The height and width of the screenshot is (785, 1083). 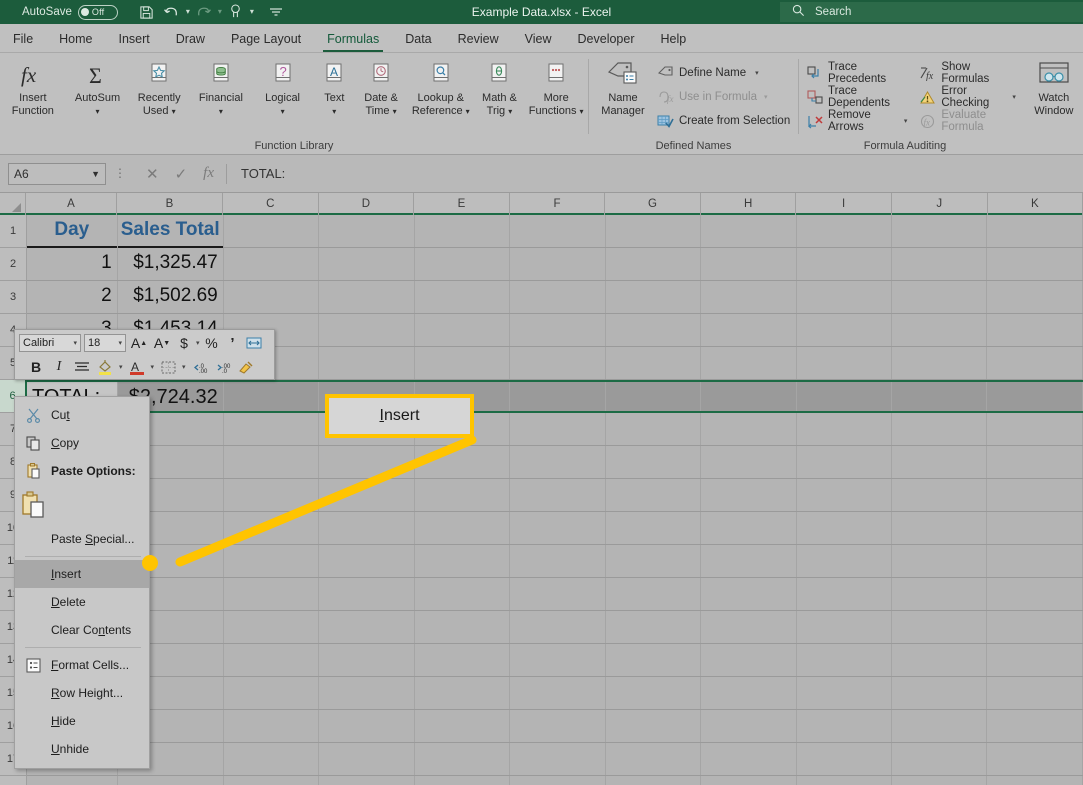 What do you see at coordinates (171, 297) in the screenshot?
I see `cell-B3: $1,502.69` at bounding box center [171, 297].